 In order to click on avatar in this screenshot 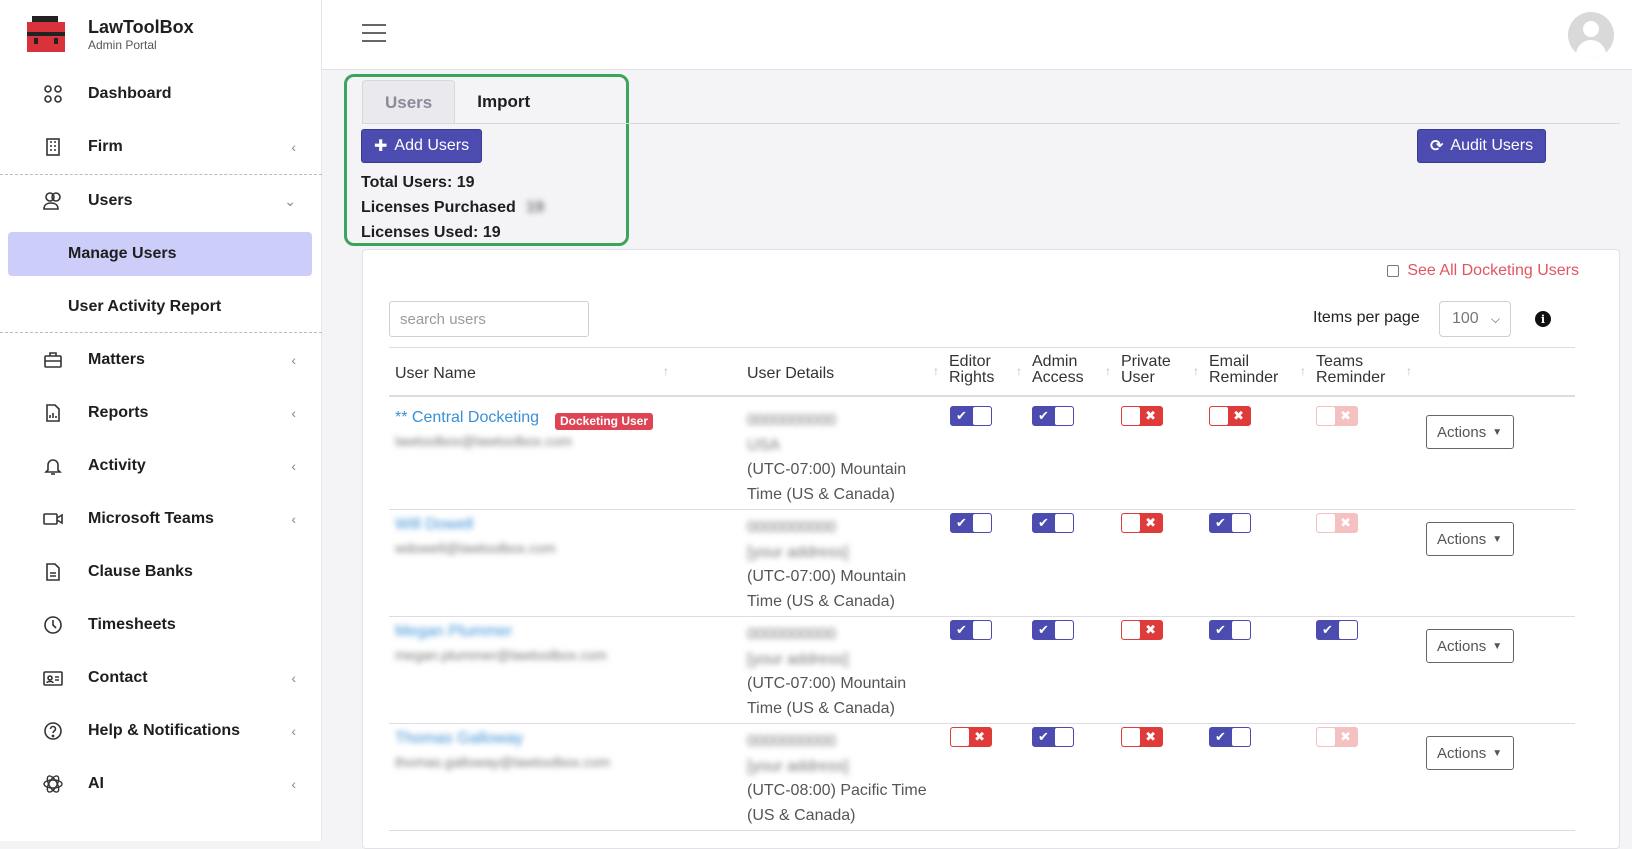, I will do `click(1591, 35)`.